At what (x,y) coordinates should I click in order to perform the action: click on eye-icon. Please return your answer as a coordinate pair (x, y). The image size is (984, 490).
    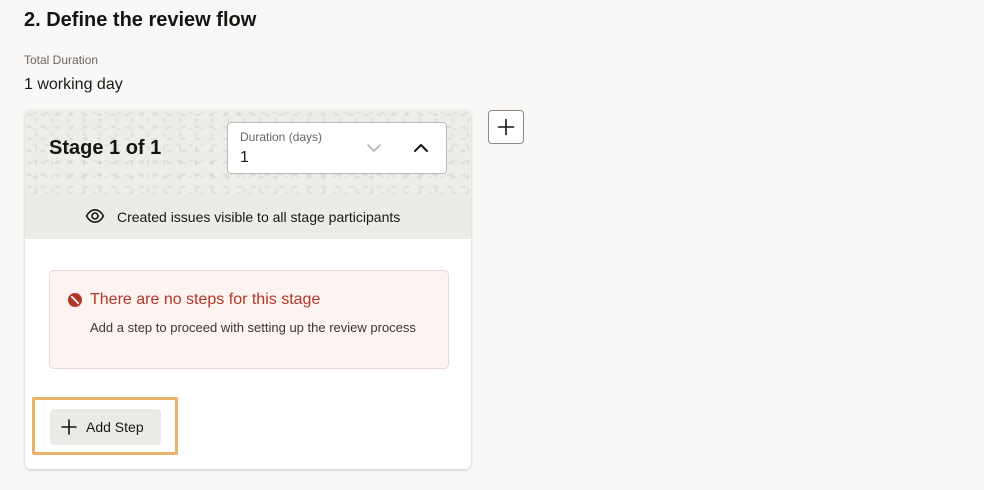
    Looking at the image, I should click on (95, 216).